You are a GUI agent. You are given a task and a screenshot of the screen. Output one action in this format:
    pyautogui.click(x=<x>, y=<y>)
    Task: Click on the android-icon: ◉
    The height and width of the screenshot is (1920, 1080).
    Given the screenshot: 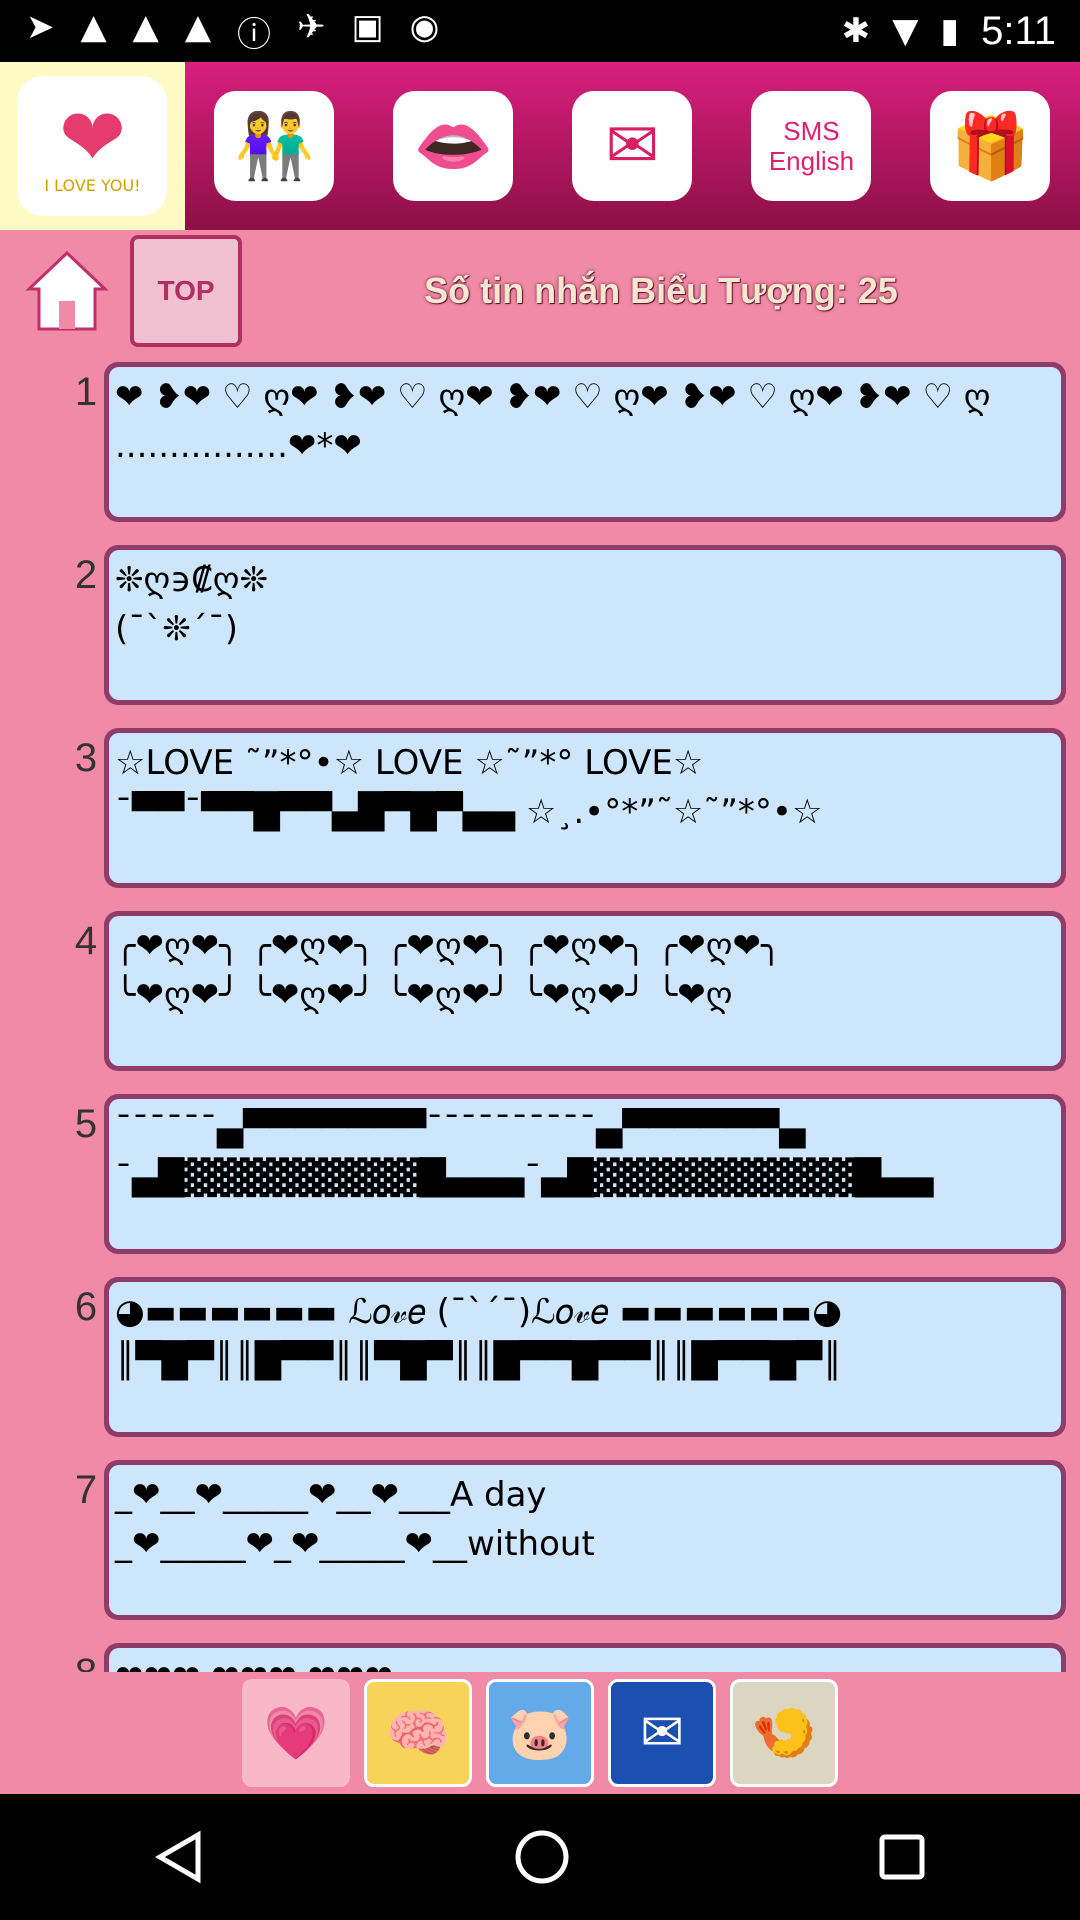 What is the action you would take?
    pyautogui.click(x=424, y=26)
    